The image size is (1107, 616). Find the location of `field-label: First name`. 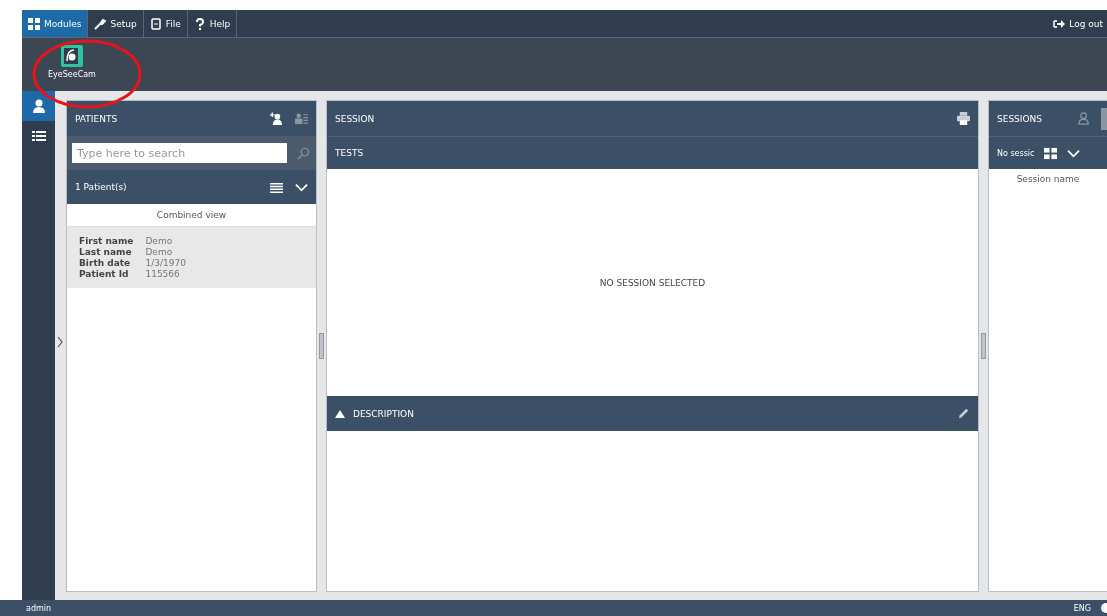

field-label: First name is located at coordinates (106, 241).